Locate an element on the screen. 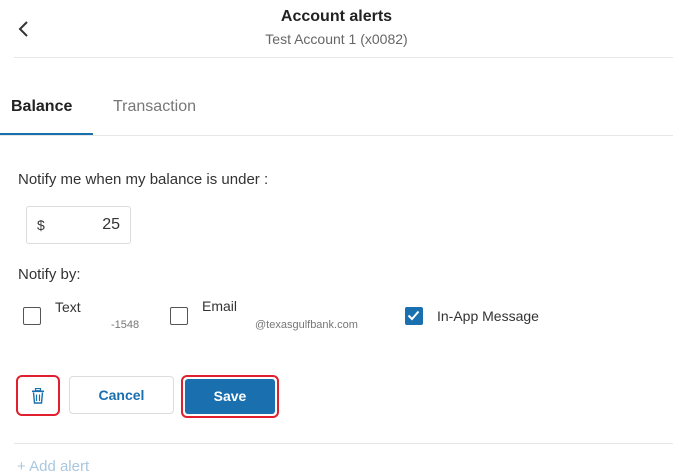 This screenshot has height=475, width=673. text-checkbox is located at coordinates (32, 316).